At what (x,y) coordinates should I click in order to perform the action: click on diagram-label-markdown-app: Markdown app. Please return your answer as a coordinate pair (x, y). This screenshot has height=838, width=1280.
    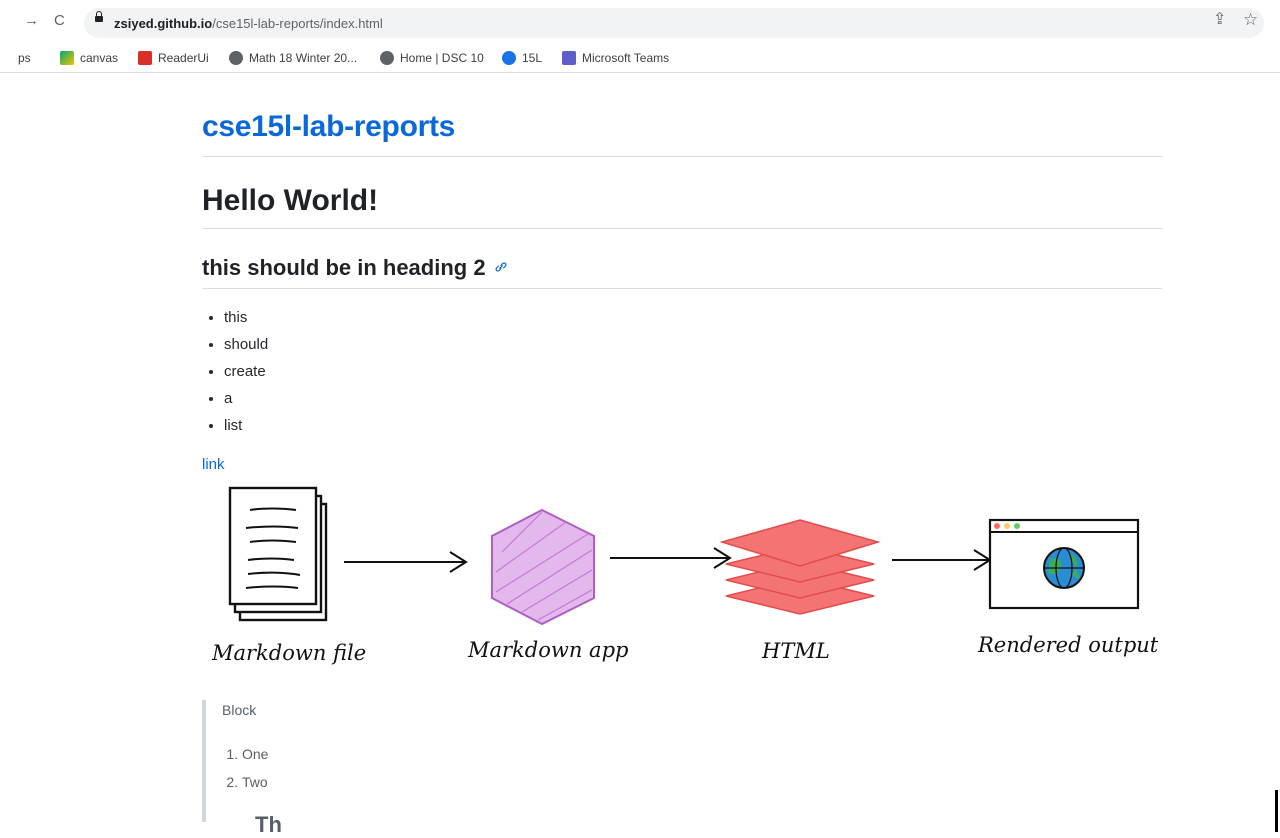
    Looking at the image, I should click on (547, 650).